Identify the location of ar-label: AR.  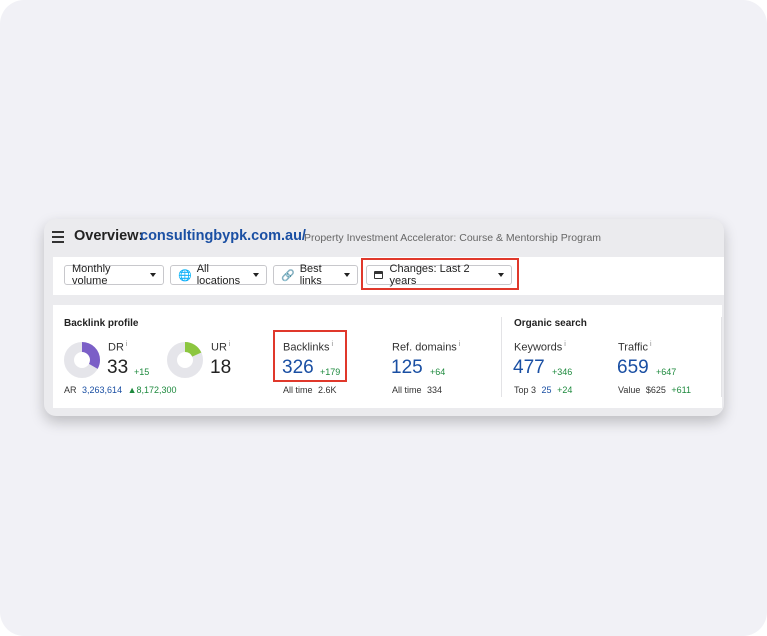
(70, 390).